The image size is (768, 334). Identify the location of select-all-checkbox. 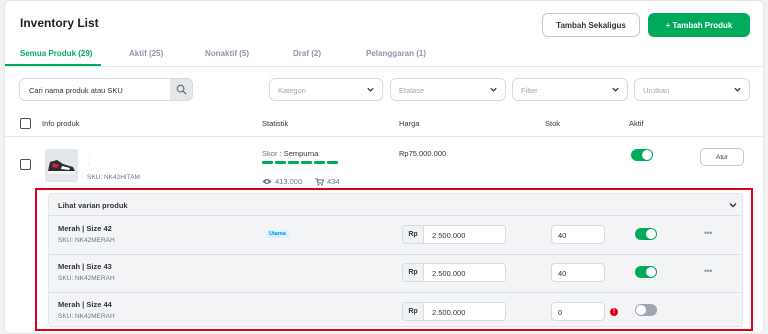
(25, 123).